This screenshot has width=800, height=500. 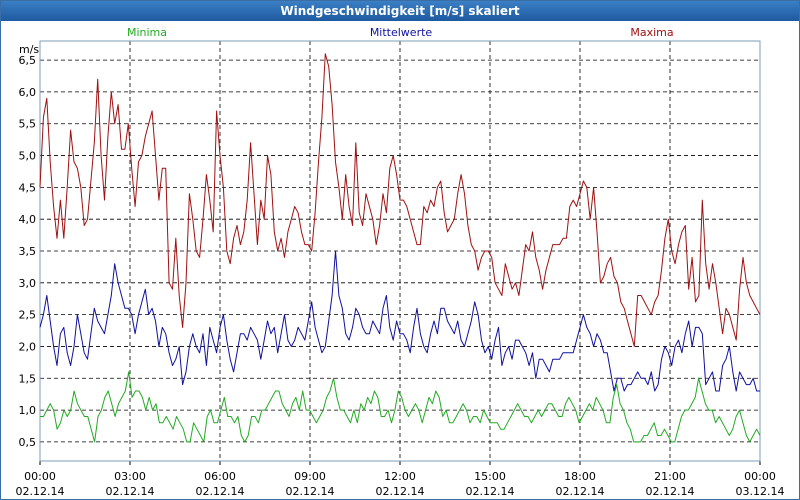 I want to click on y-tick-label: 5,5, so click(x=28, y=124).